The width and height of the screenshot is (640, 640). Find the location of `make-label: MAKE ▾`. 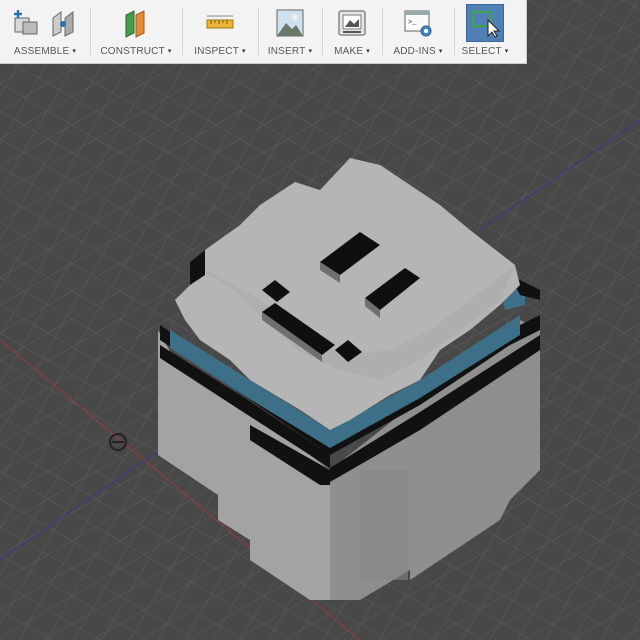

make-label: MAKE ▾ is located at coordinates (352, 52).